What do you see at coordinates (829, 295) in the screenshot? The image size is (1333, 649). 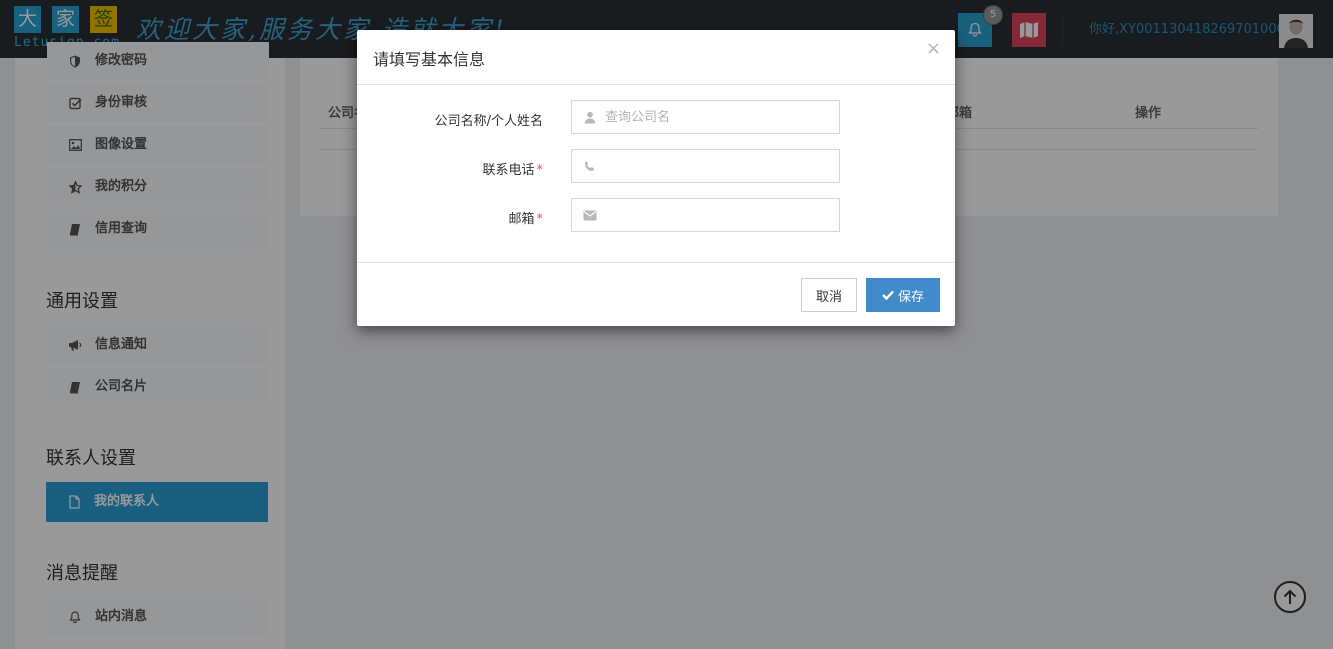 I see `cancel-button: 取消` at bounding box center [829, 295].